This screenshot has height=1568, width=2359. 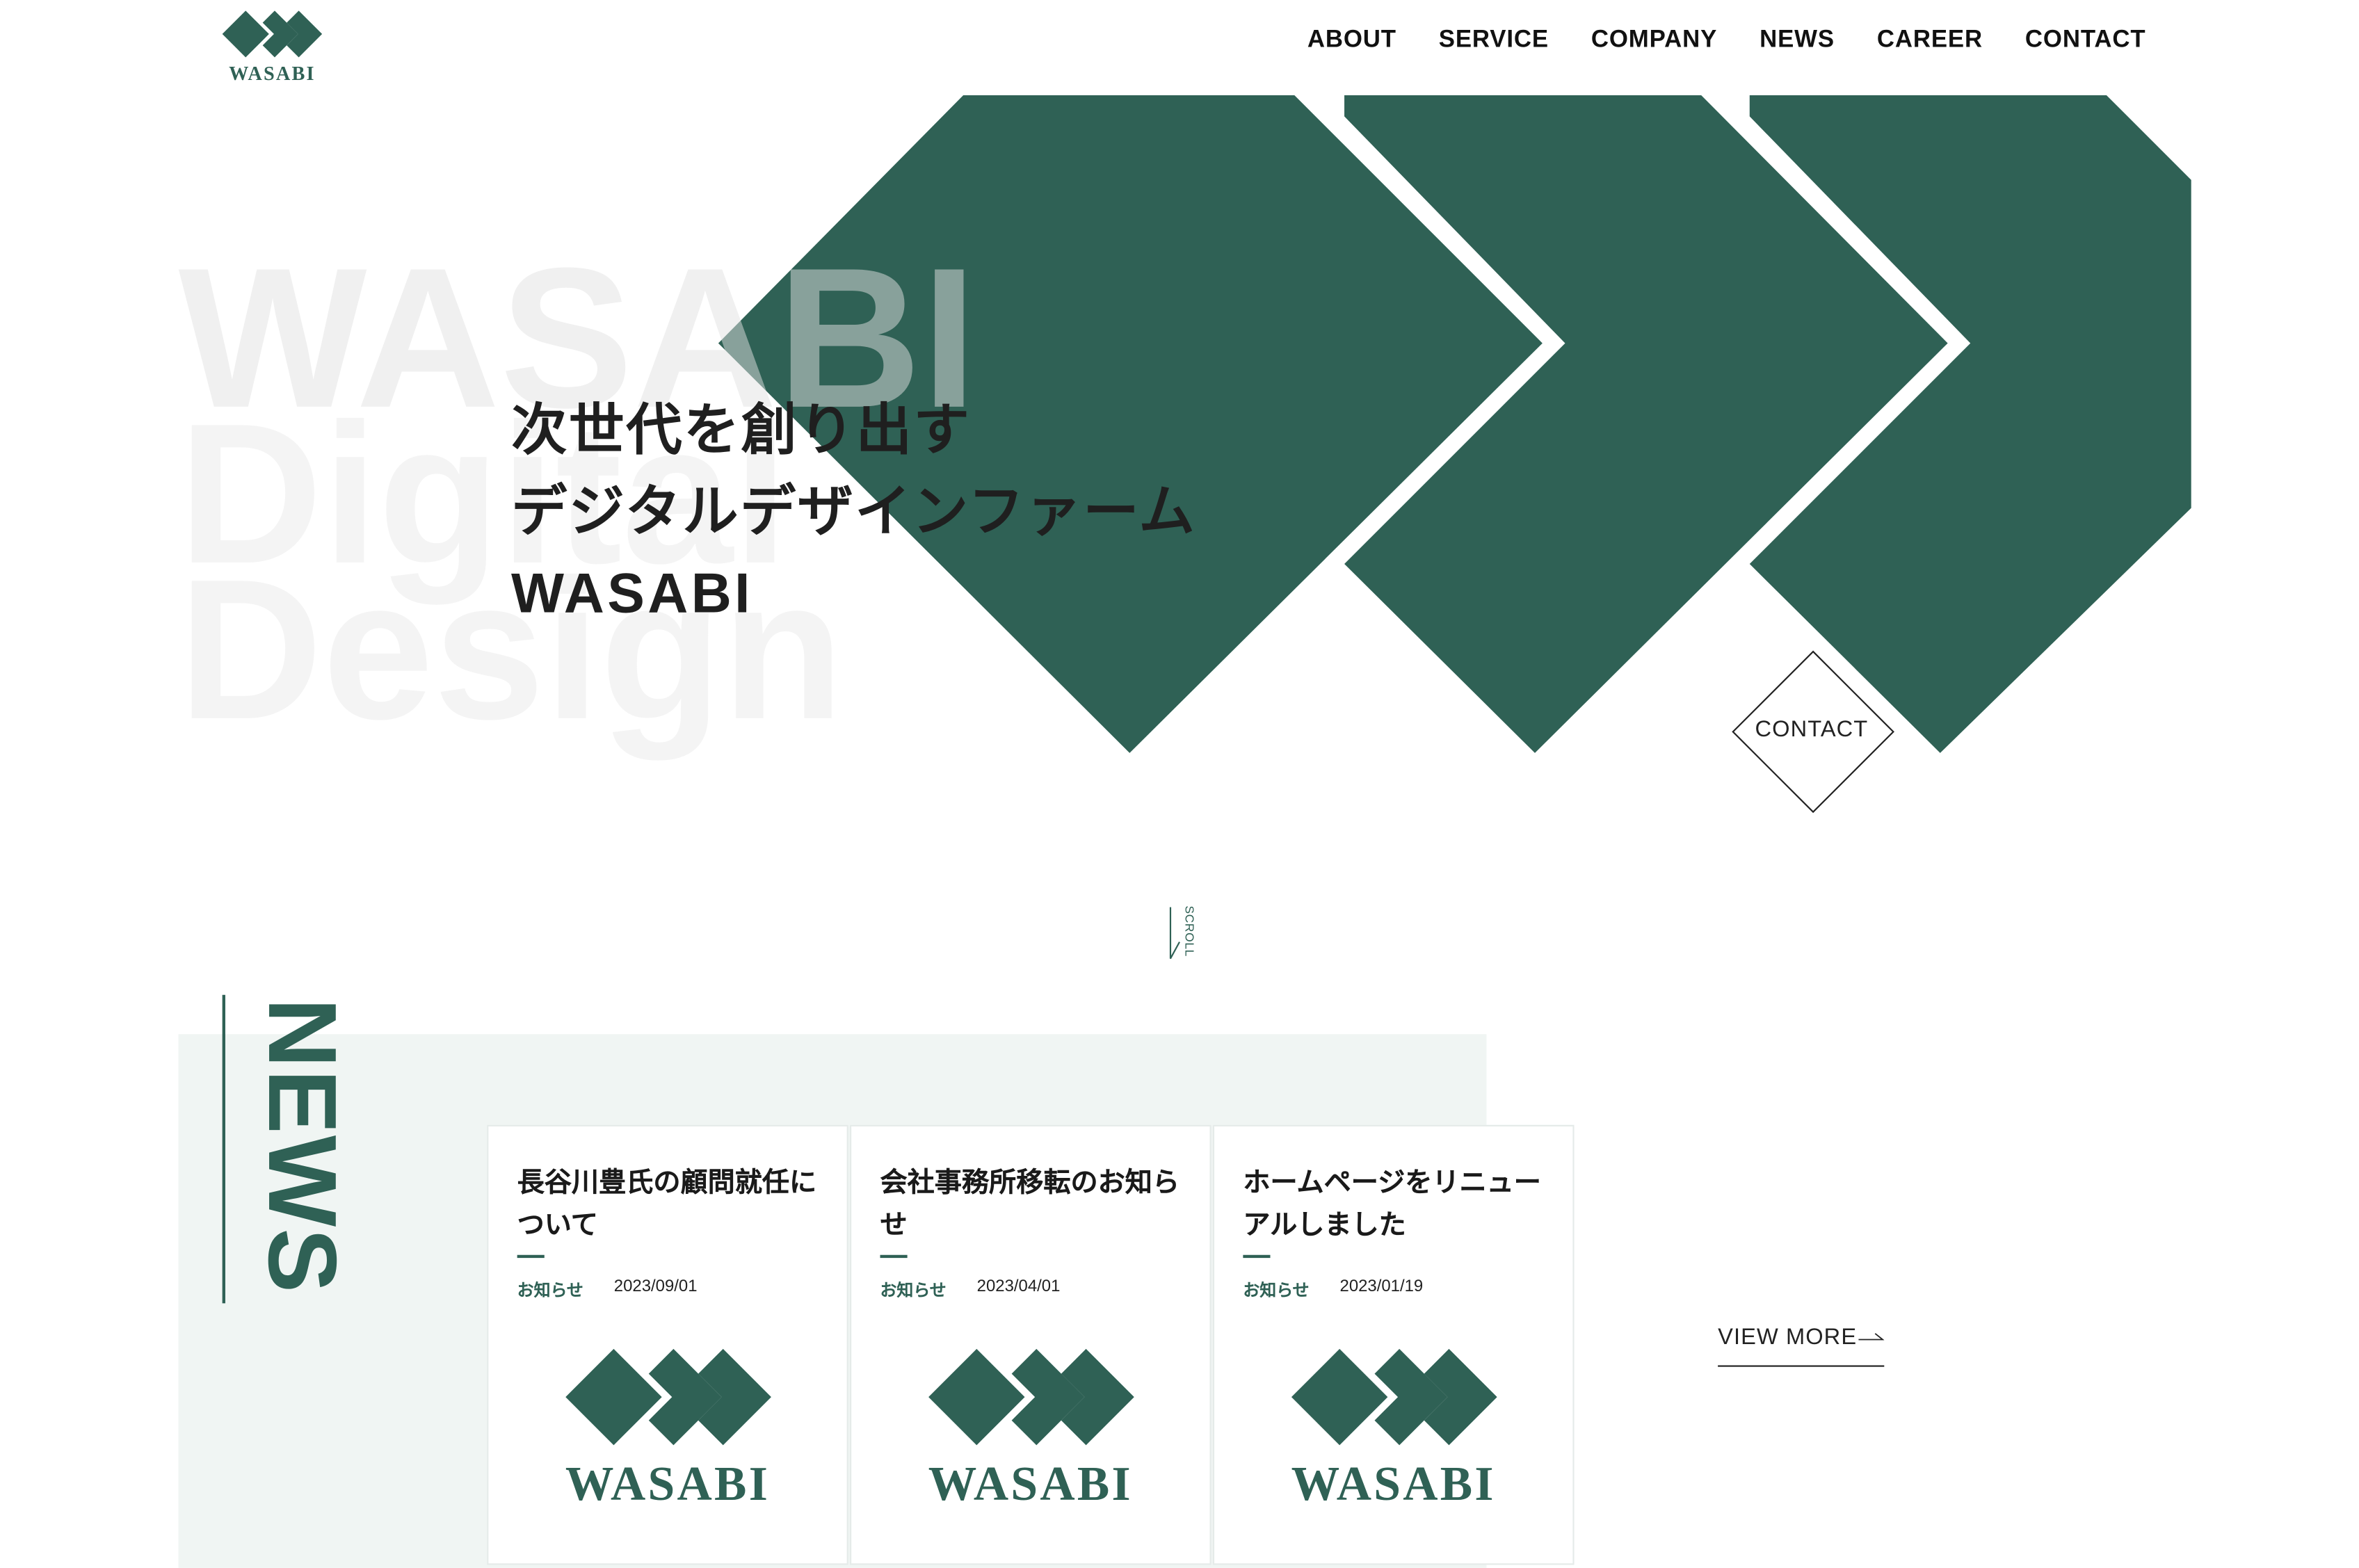 I want to click on headline-line: デジタルデザインファーム, so click(x=853, y=512).